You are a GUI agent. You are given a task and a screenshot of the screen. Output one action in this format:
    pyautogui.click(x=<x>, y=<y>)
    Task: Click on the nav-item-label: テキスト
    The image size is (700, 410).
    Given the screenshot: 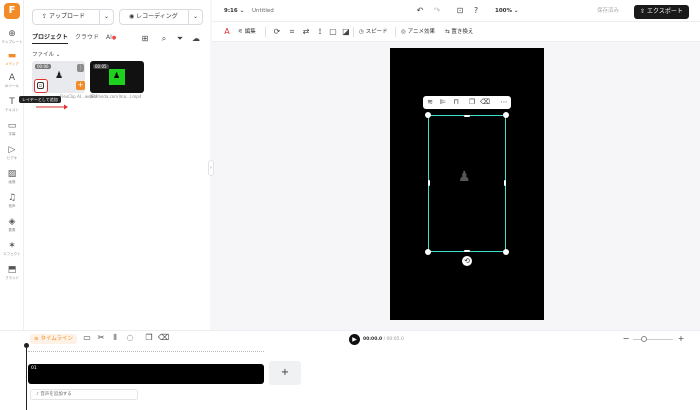 What is the action you would take?
    pyautogui.click(x=12, y=110)
    